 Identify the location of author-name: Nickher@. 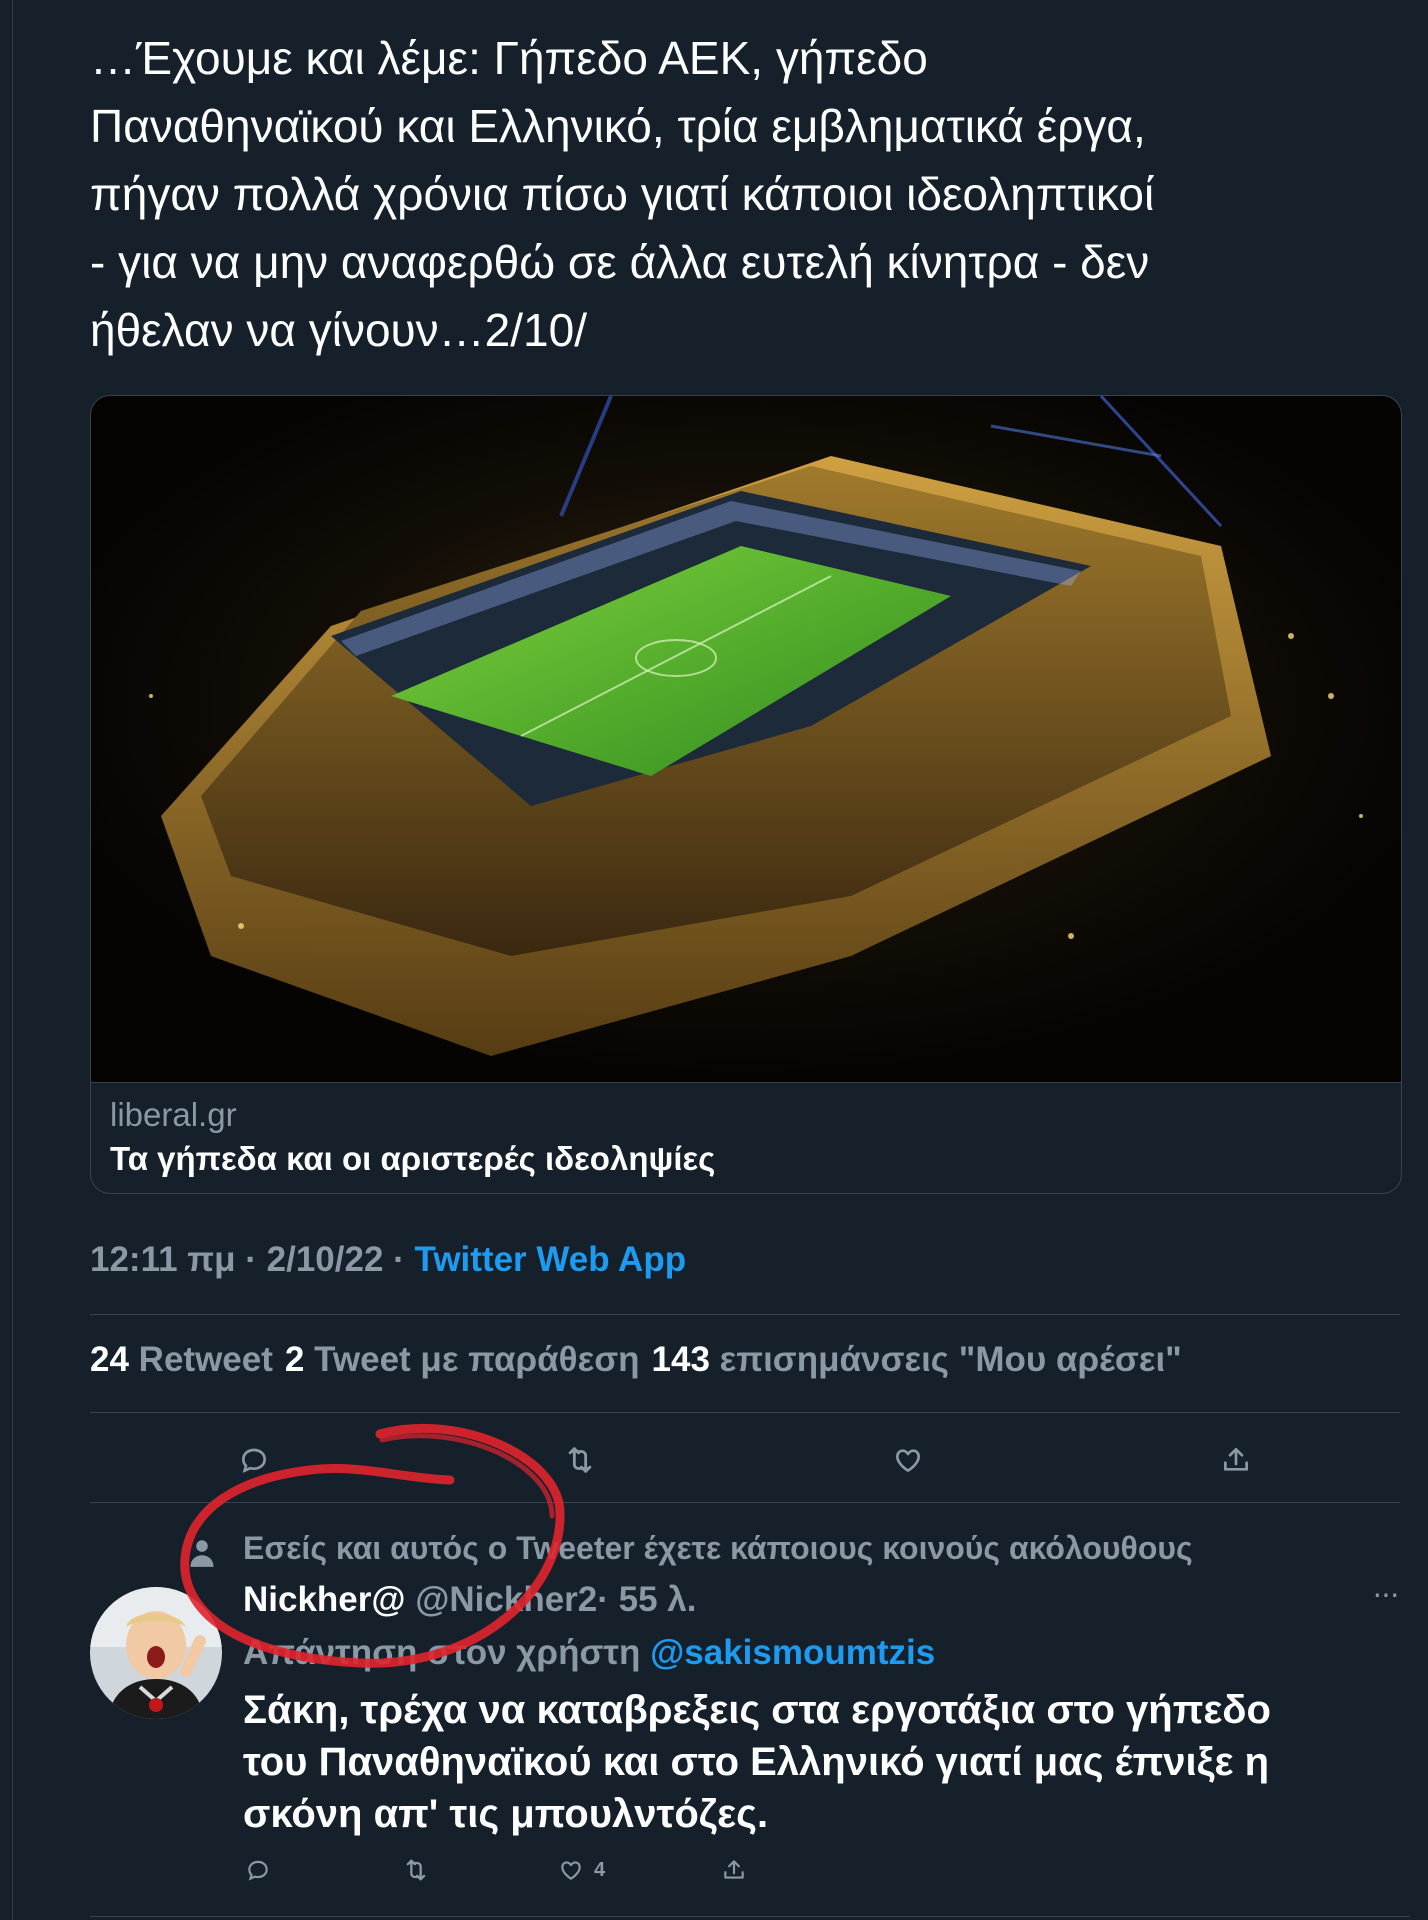
(324, 1599).